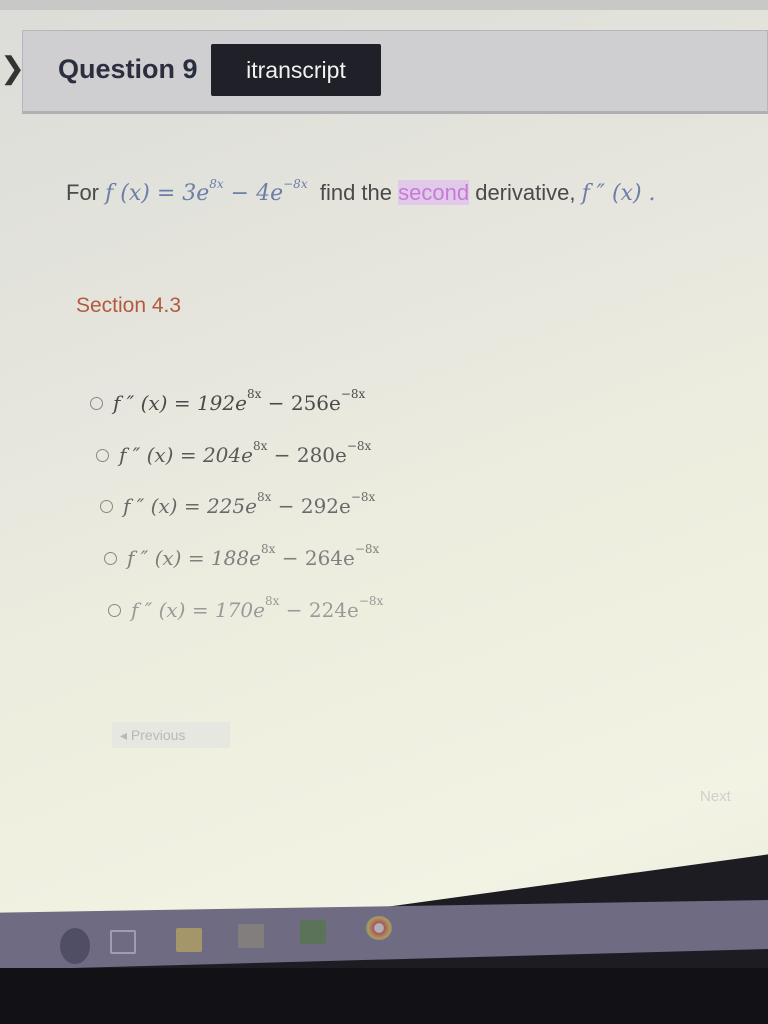  I want to click on previous-button: ◂ Previous, so click(171, 735).